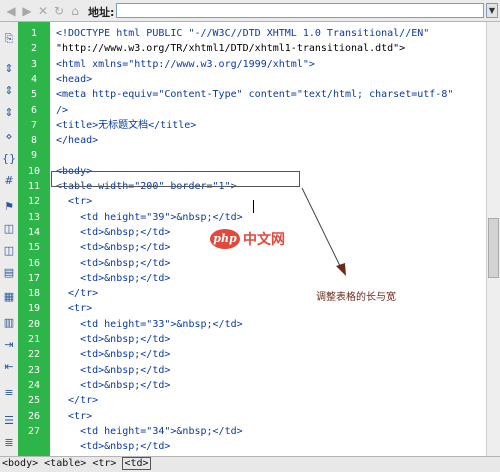 This screenshot has height=472, width=500. Describe the element at coordinates (9, 345) in the screenshot. I see `indent-code-icon: ⇥` at that location.